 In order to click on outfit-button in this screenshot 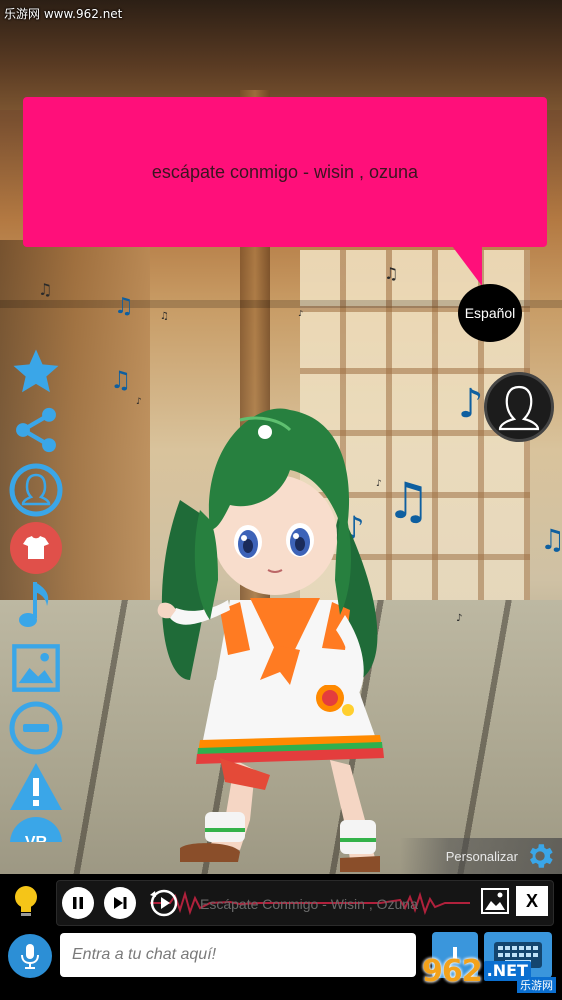, I will do `click(36, 548)`.